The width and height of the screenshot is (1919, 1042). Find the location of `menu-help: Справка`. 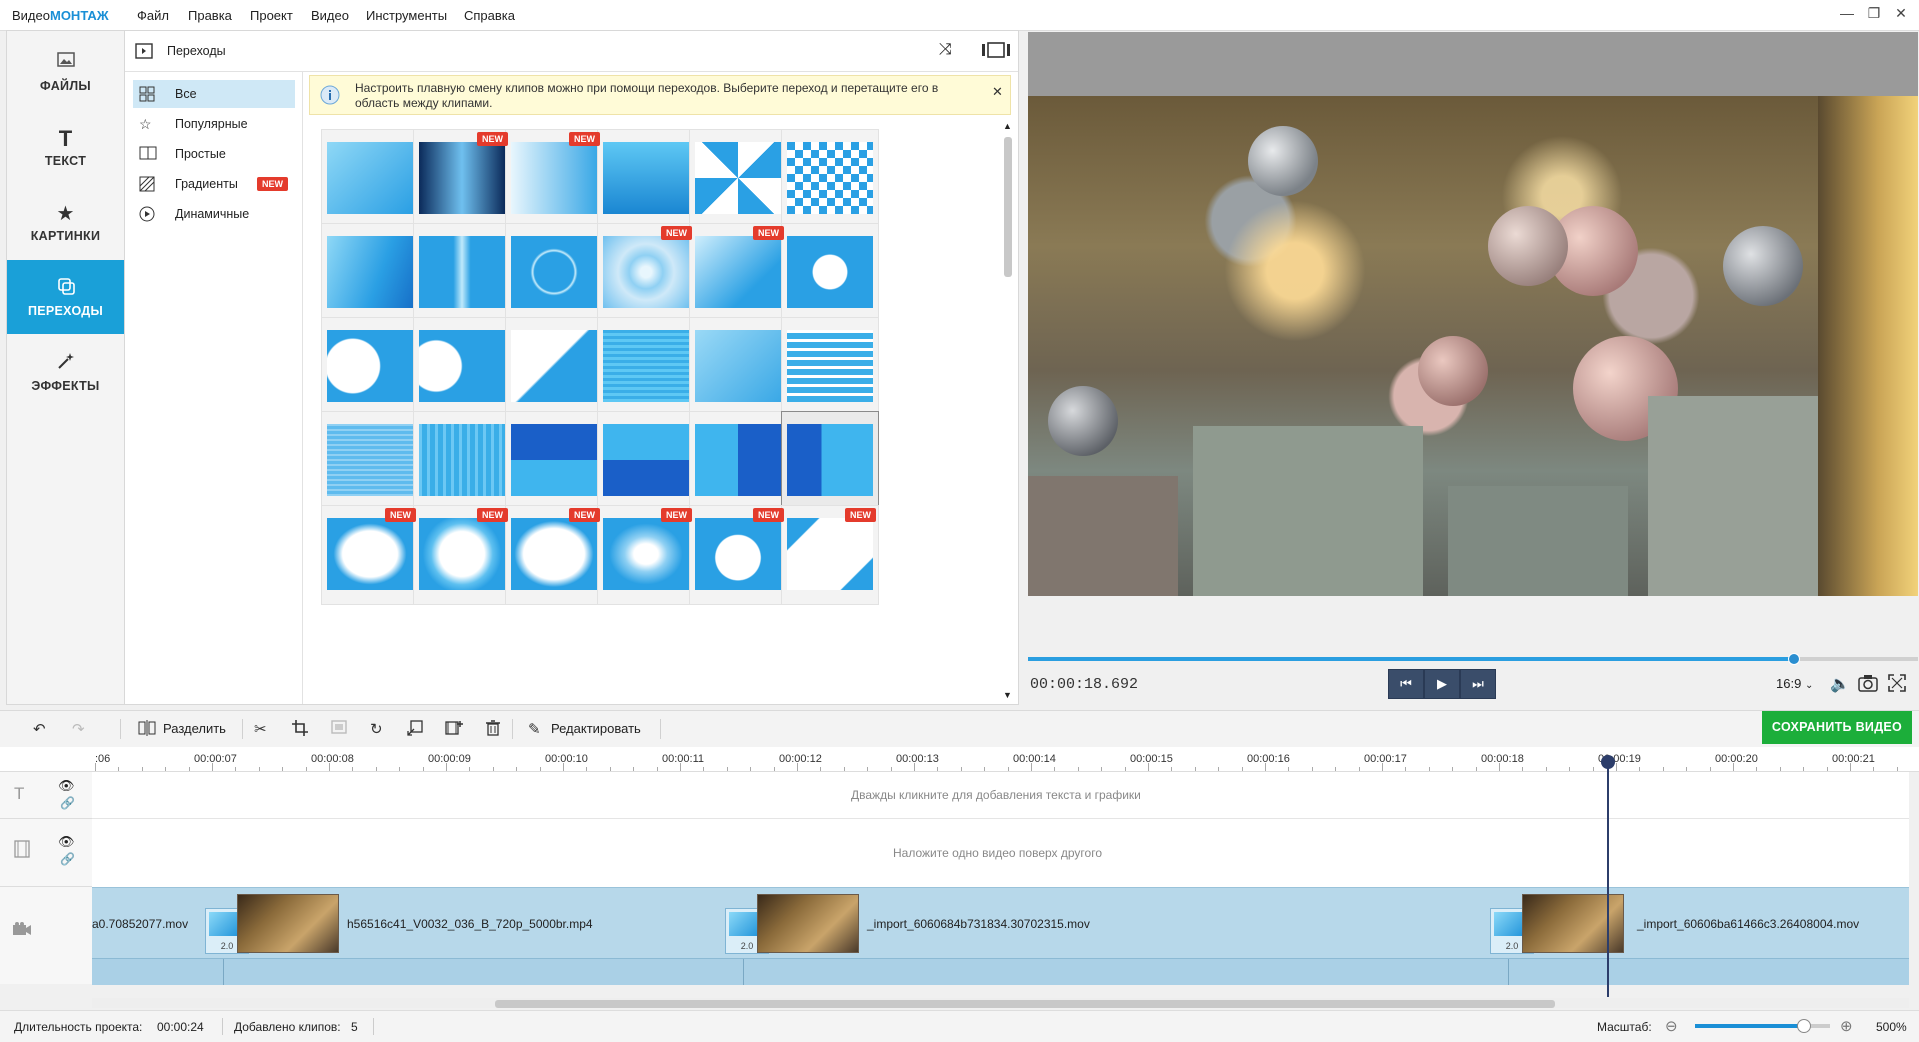

menu-help: Справка is located at coordinates (489, 15).